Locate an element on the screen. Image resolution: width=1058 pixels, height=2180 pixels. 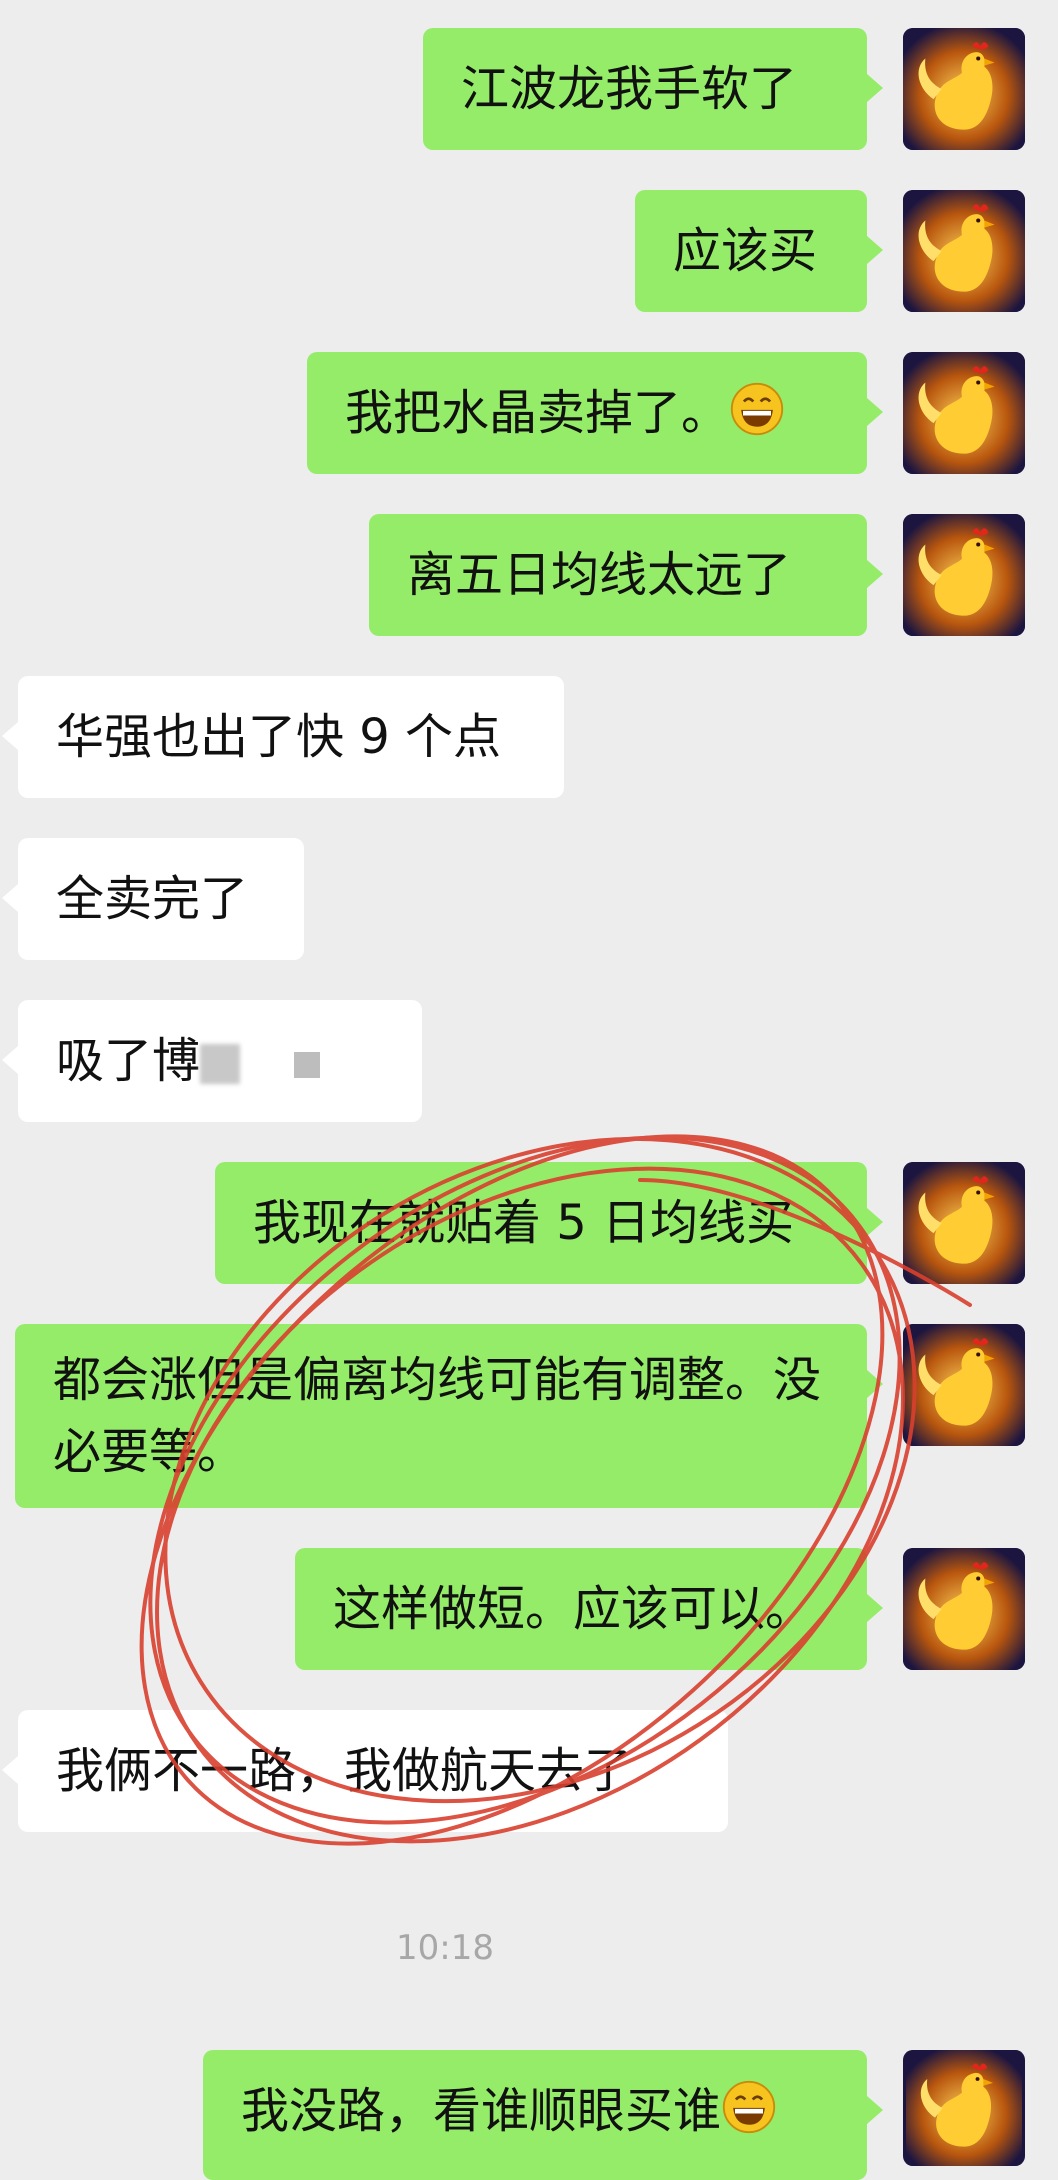
message-bubble-sent: 我现在就贴着 5 日均线买 is located at coordinates (549, 1223).